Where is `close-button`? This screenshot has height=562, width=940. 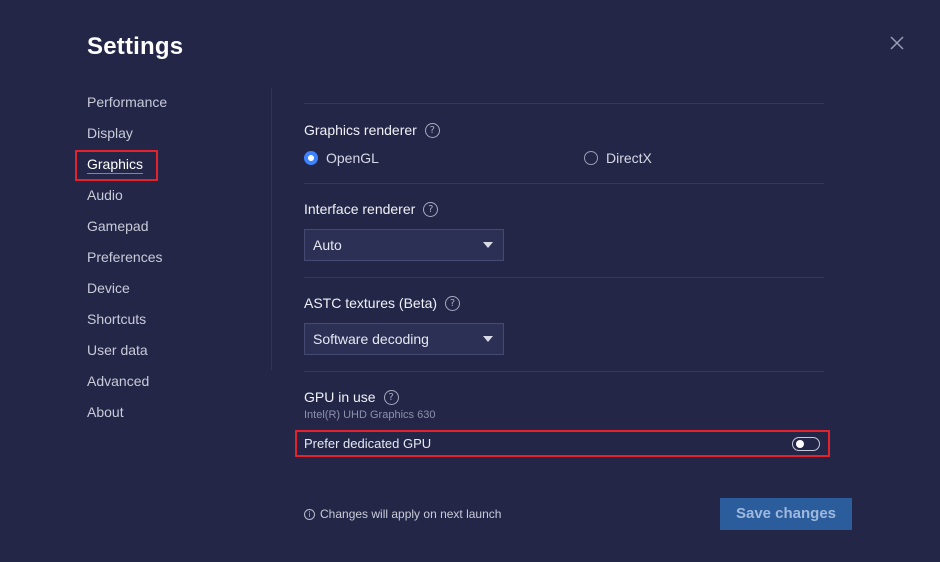 close-button is located at coordinates (897, 43).